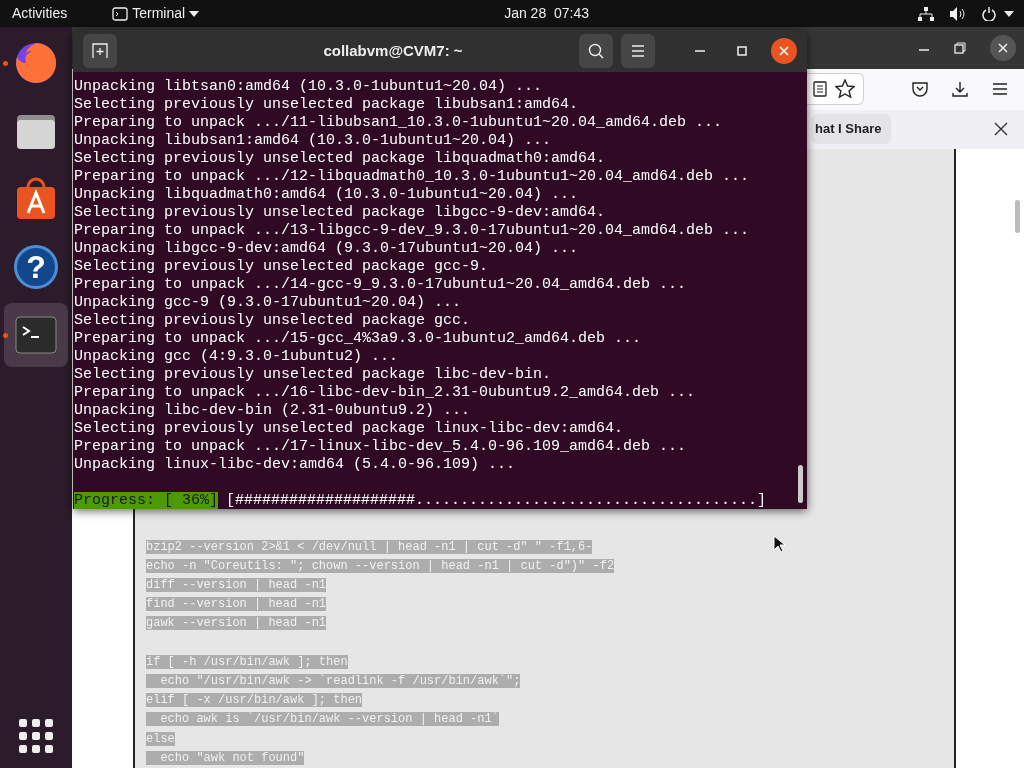 The image size is (1024, 768). I want to click on shopping-bag-icon, so click(36, 199).